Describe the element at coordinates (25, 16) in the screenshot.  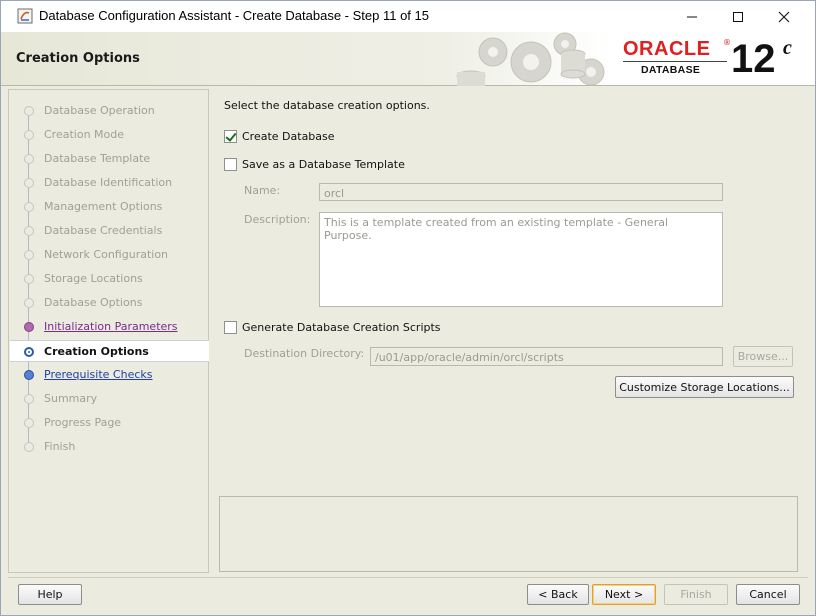
I see `app-icon` at that location.